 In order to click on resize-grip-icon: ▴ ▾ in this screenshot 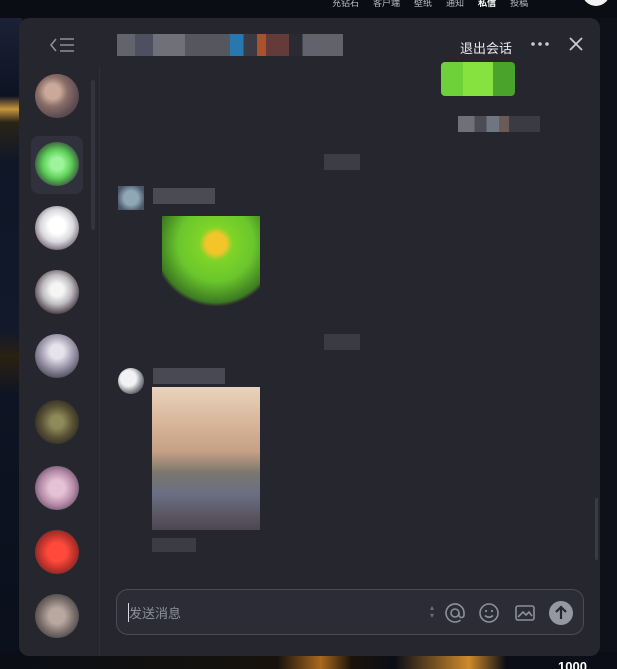, I will do `click(434, 613)`.